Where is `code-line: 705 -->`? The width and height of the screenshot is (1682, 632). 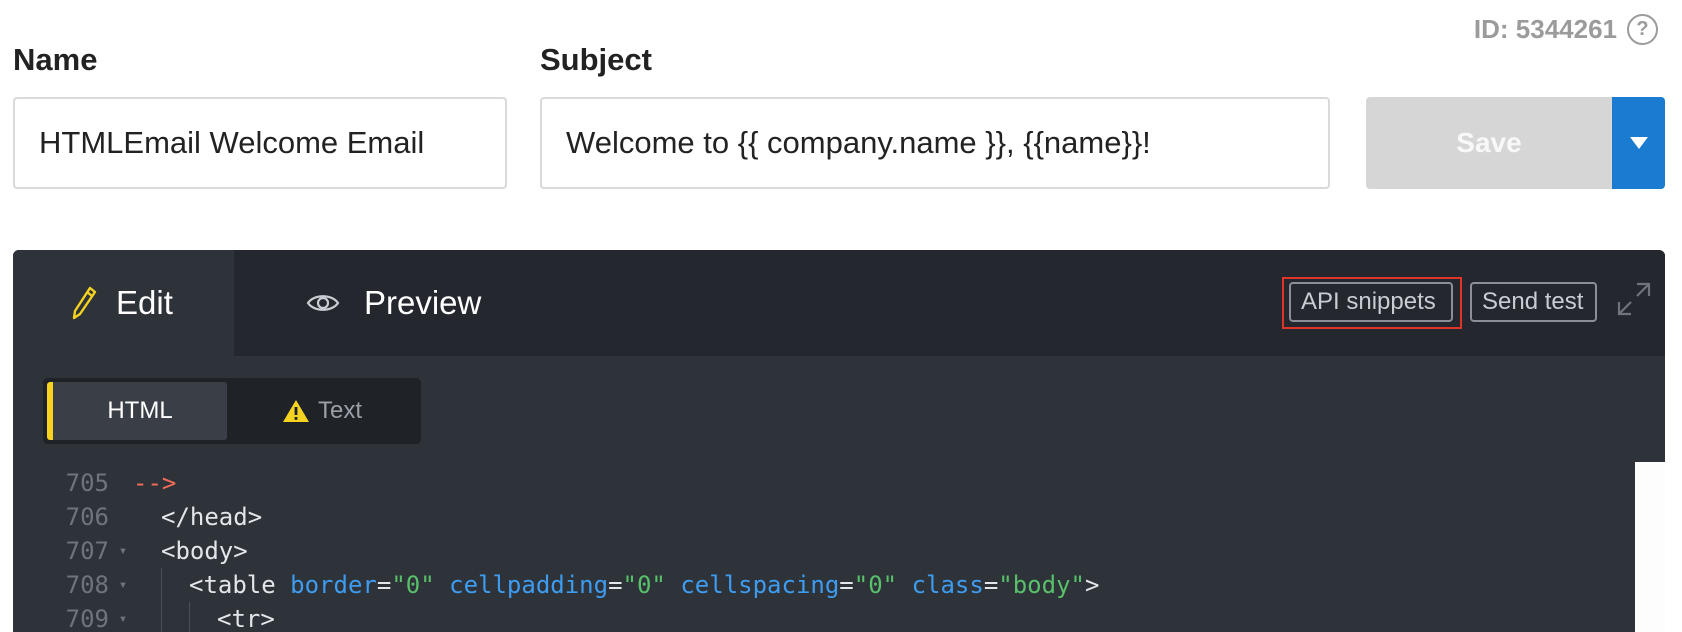
code-line: 705 --> is located at coordinates (95, 483).